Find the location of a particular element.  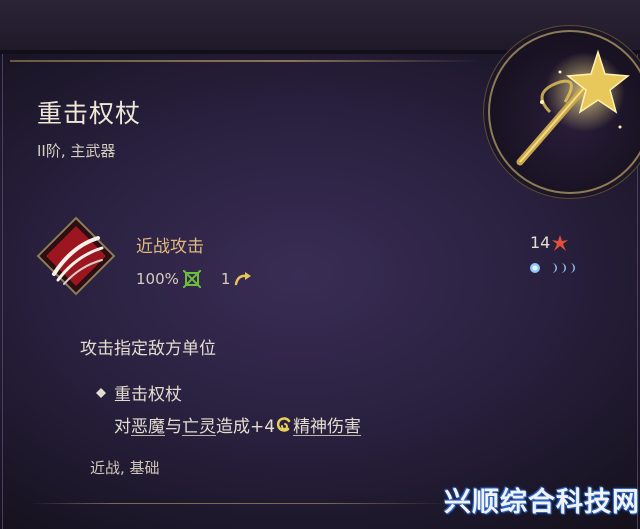

action-tags: 近战, 基础 is located at coordinates (125, 468).